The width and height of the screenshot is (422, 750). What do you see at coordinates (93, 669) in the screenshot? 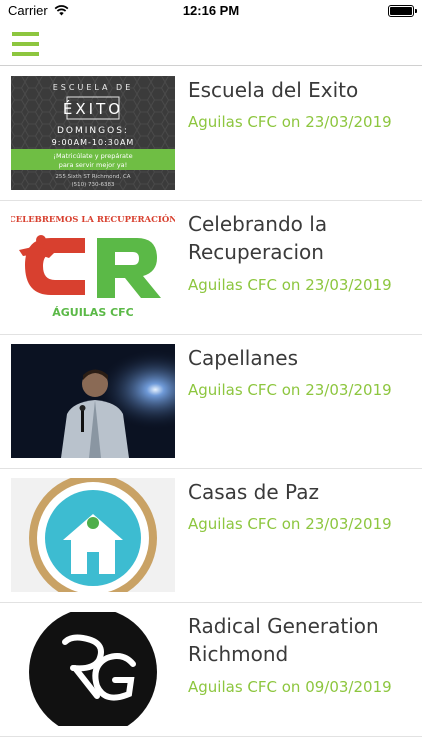
I see `radical-generation-thumbnail` at bounding box center [93, 669].